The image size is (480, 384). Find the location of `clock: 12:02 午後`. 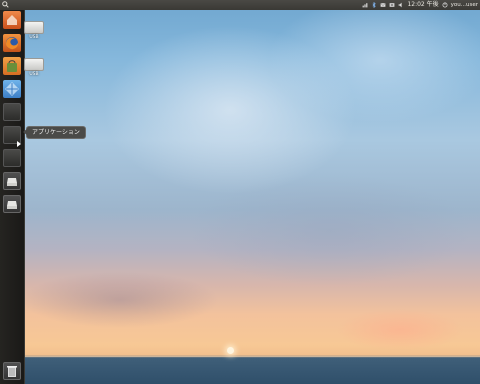

clock: 12:02 午後 is located at coordinates (422, 5).